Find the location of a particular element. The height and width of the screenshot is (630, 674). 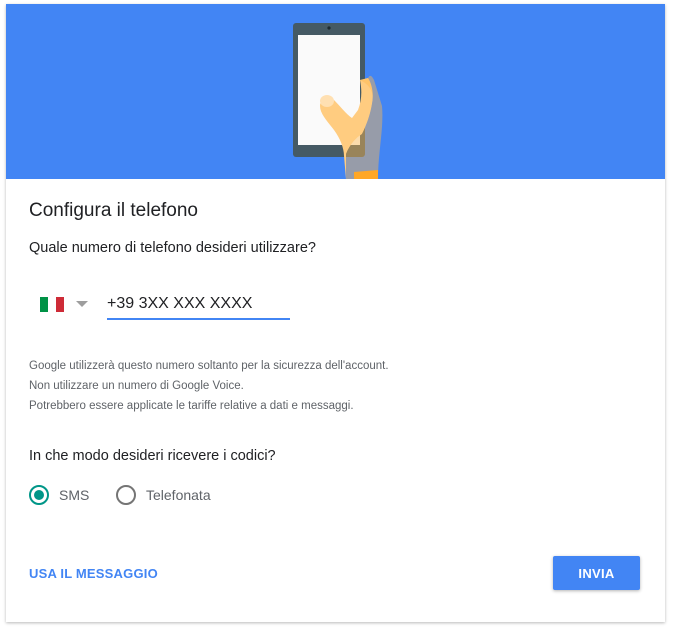

radio-phone-call: Telefonata is located at coordinates (163, 495).